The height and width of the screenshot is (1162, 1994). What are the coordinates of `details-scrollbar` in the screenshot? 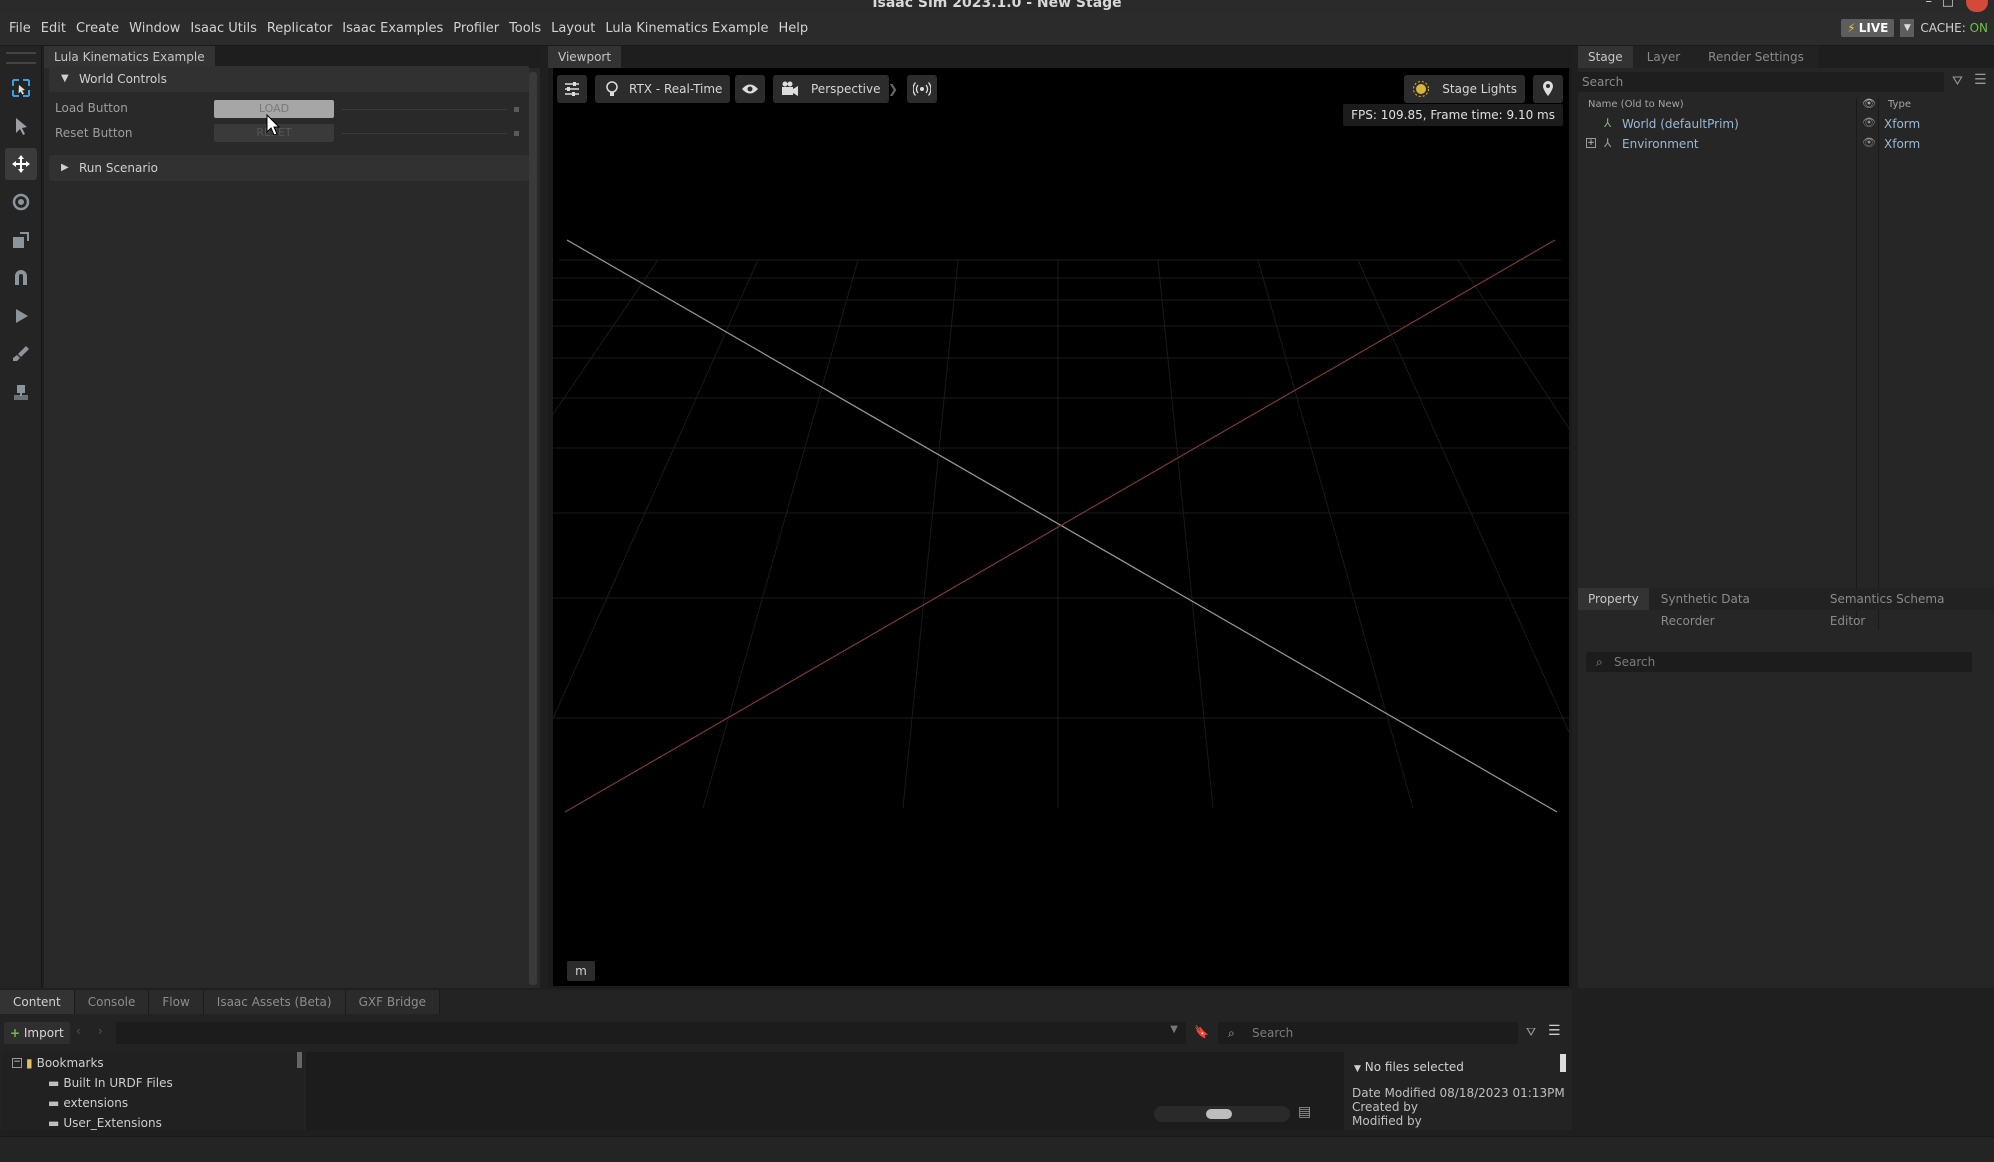 It's located at (1563, 1063).